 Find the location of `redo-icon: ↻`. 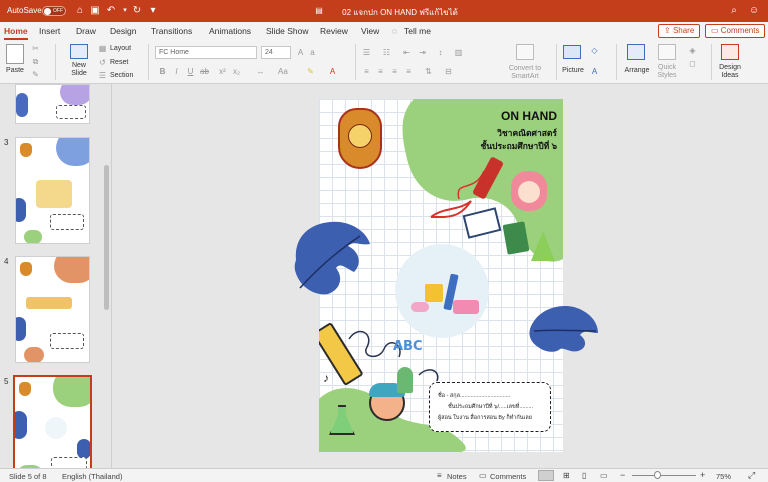

redo-icon: ↻ is located at coordinates (137, 11).